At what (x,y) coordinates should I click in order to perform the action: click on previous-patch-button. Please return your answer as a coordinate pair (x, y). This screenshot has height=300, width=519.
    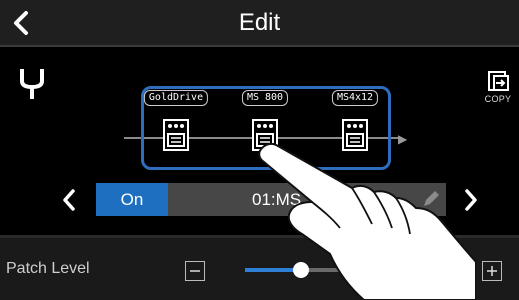
    Looking at the image, I should click on (69, 200).